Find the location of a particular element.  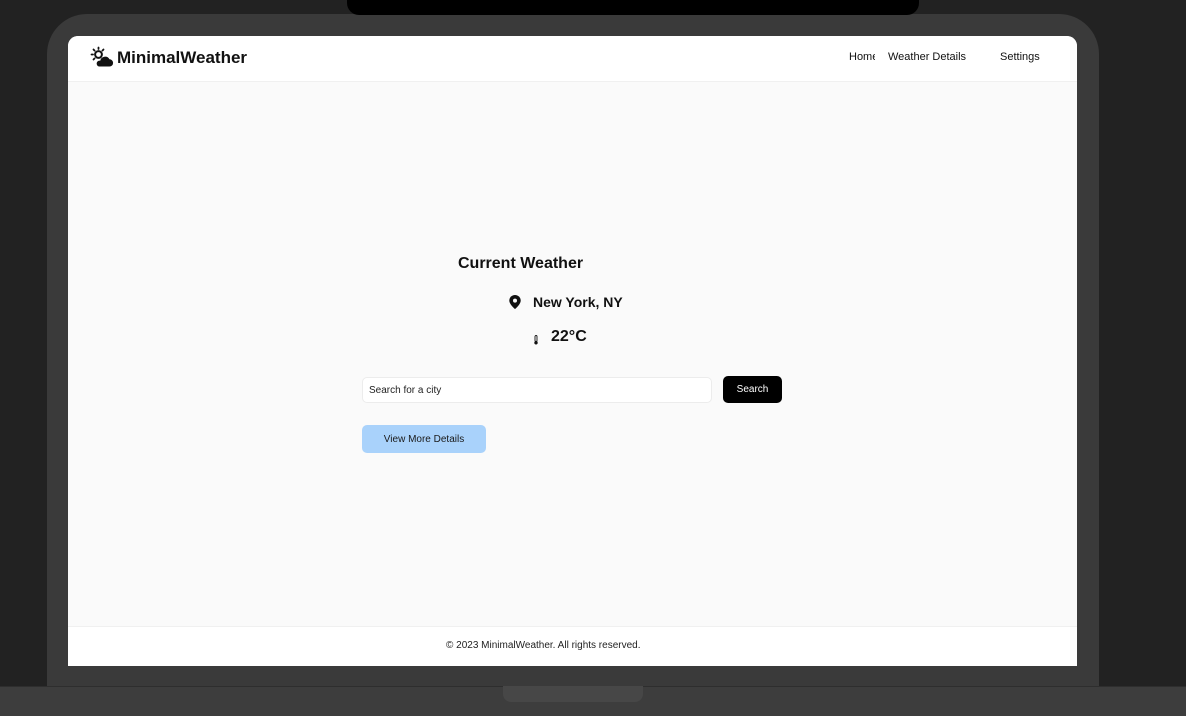

brand-name: MinimalWeather is located at coordinates (182, 57).